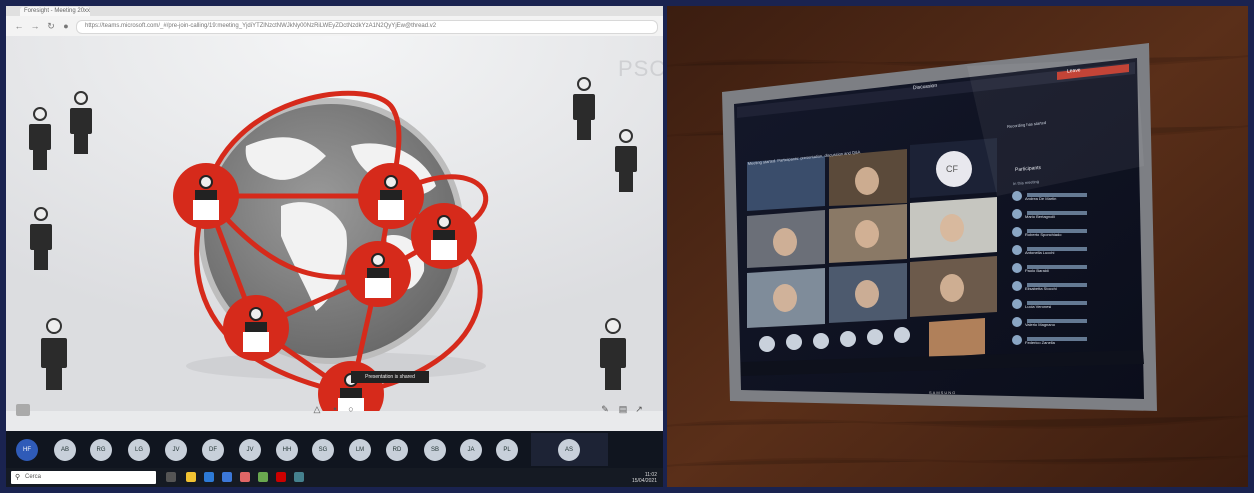 The width and height of the screenshot is (1254, 493). I want to click on outlook-icon, so click(227, 477).